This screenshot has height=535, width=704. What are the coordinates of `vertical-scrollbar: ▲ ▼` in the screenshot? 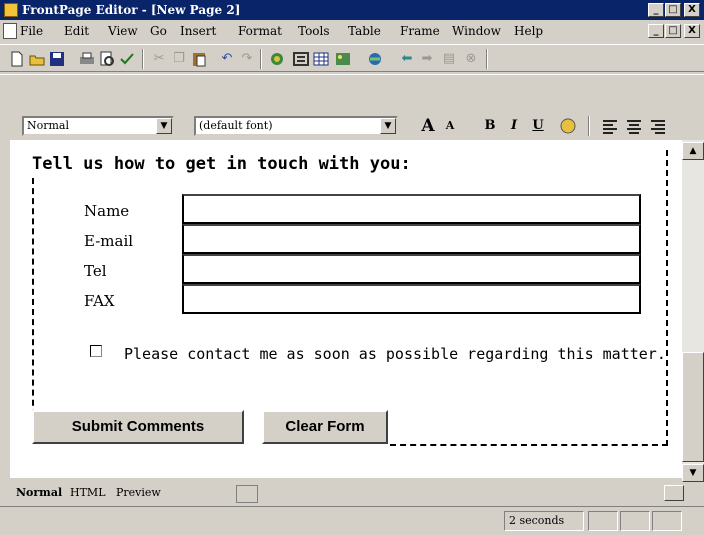 It's located at (693, 311).